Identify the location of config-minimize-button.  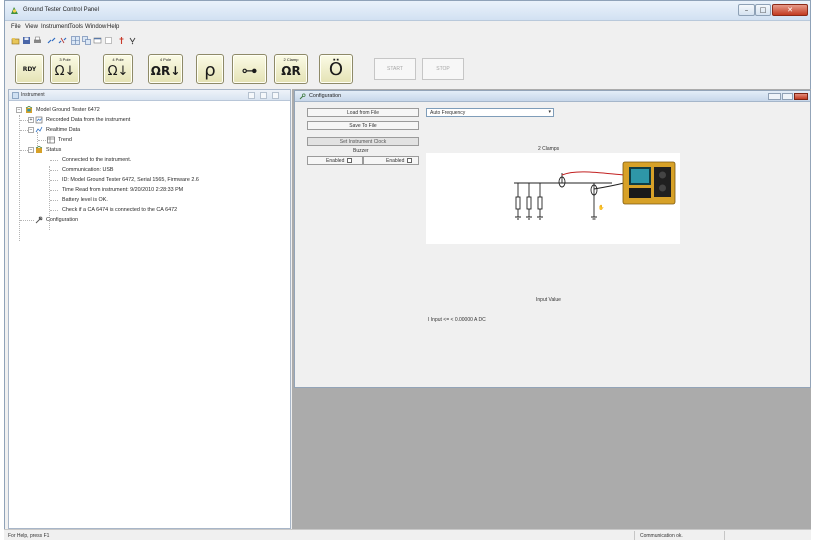
(774, 96).